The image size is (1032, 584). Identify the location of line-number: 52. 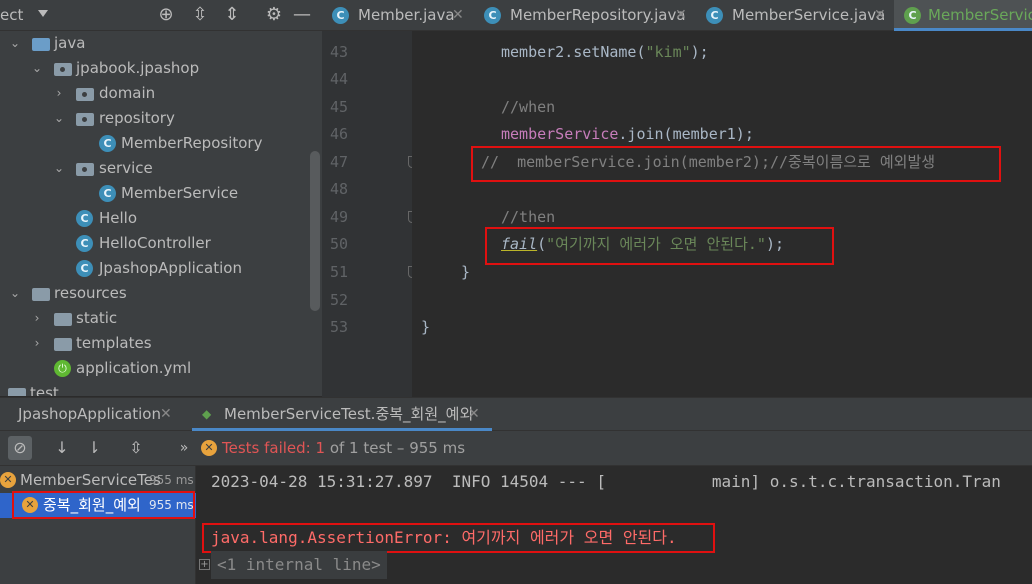
(338, 300).